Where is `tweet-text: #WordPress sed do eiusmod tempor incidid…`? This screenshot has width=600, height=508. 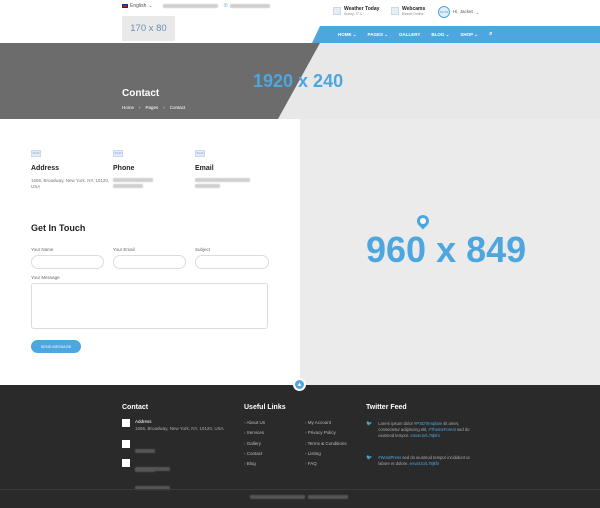 tweet-text: #WordPress sed do eiusmod tempor incidid… is located at coordinates (424, 460).